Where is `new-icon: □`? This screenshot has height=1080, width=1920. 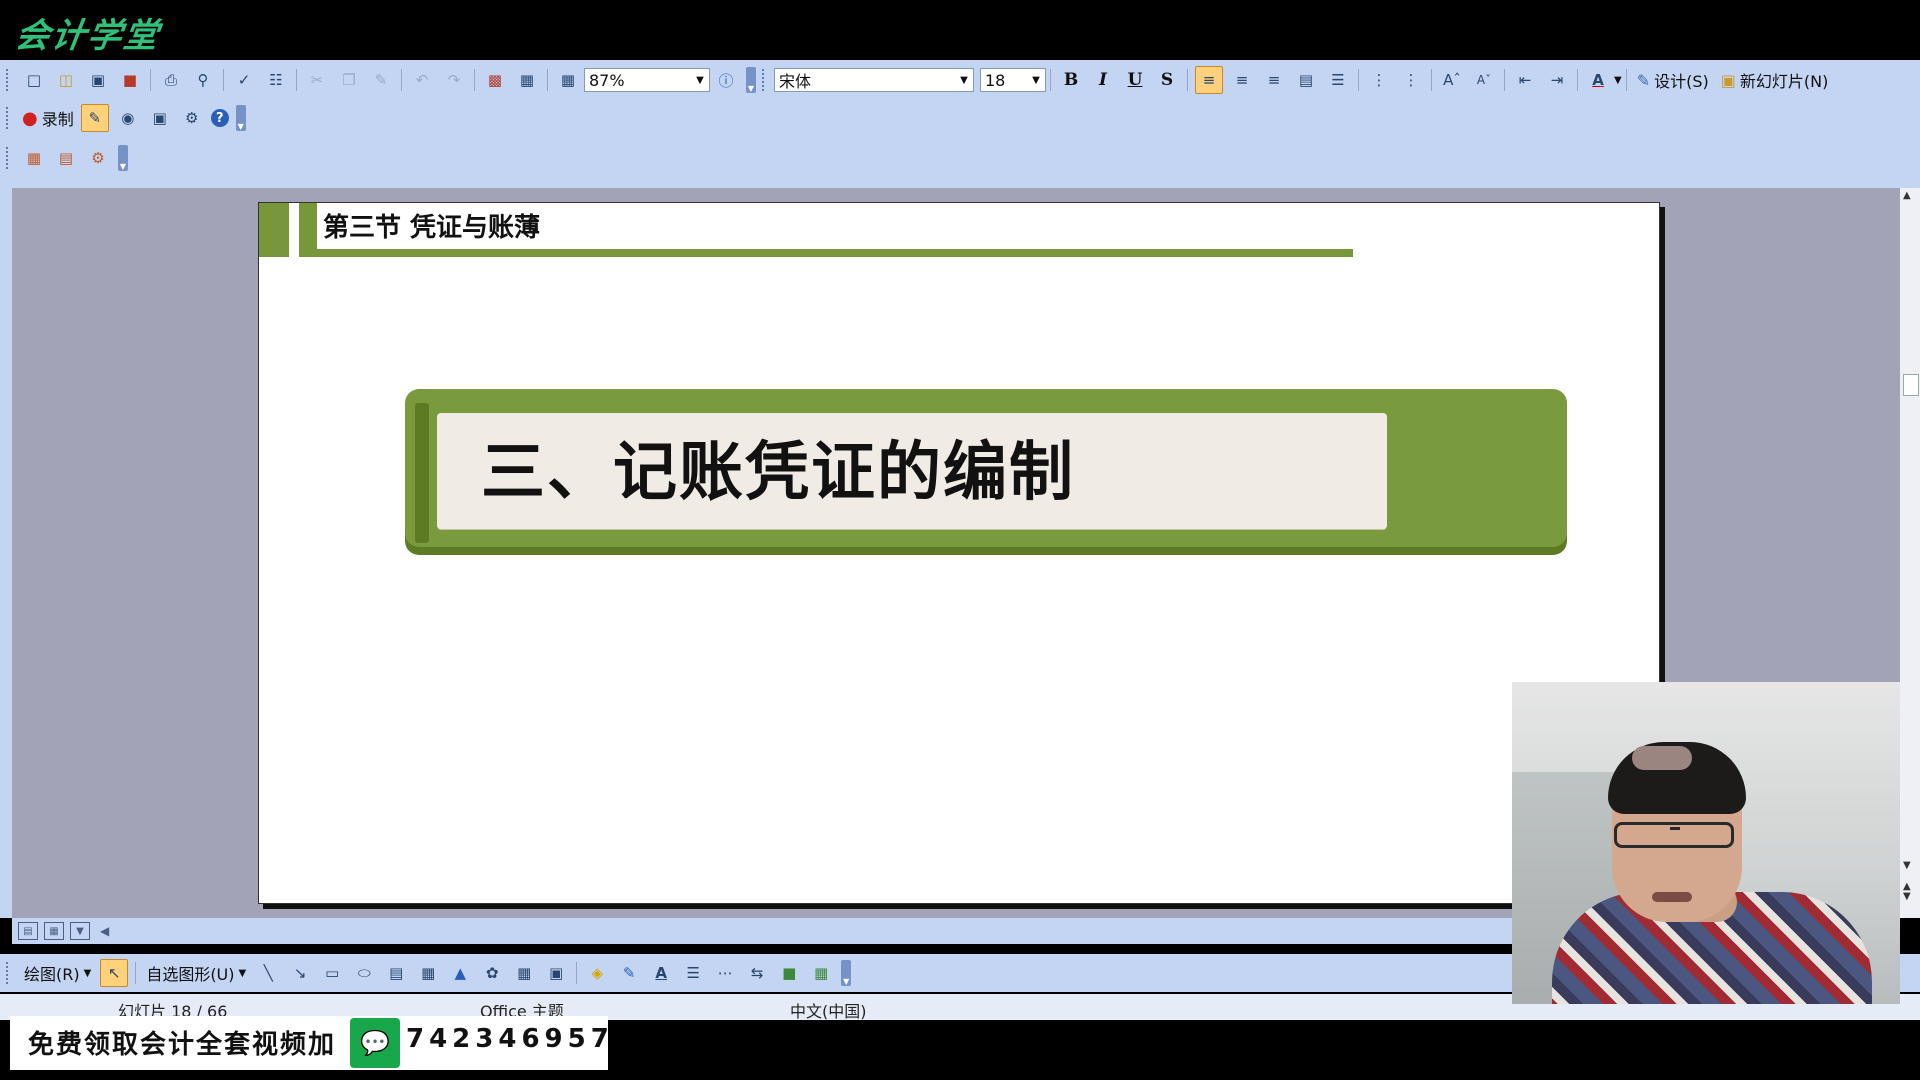
new-icon: □ is located at coordinates (34, 80).